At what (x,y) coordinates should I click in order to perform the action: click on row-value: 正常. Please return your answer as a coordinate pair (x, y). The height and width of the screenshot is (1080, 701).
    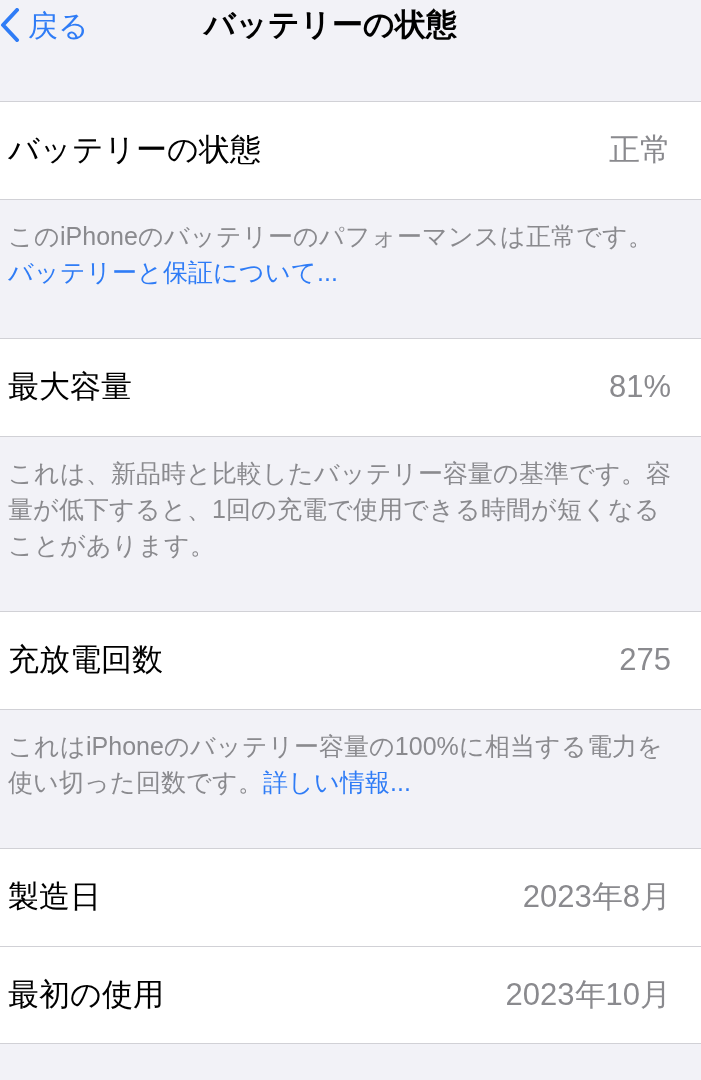
    Looking at the image, I should click on (640, 150).